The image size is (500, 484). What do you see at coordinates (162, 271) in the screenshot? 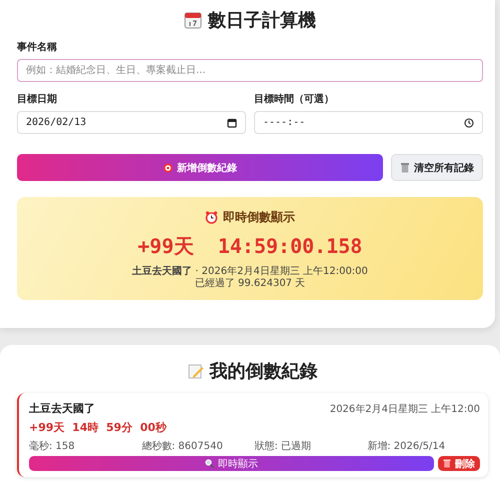
I see `event-name: 土豆去天國了` at bounding box center [162, 271].